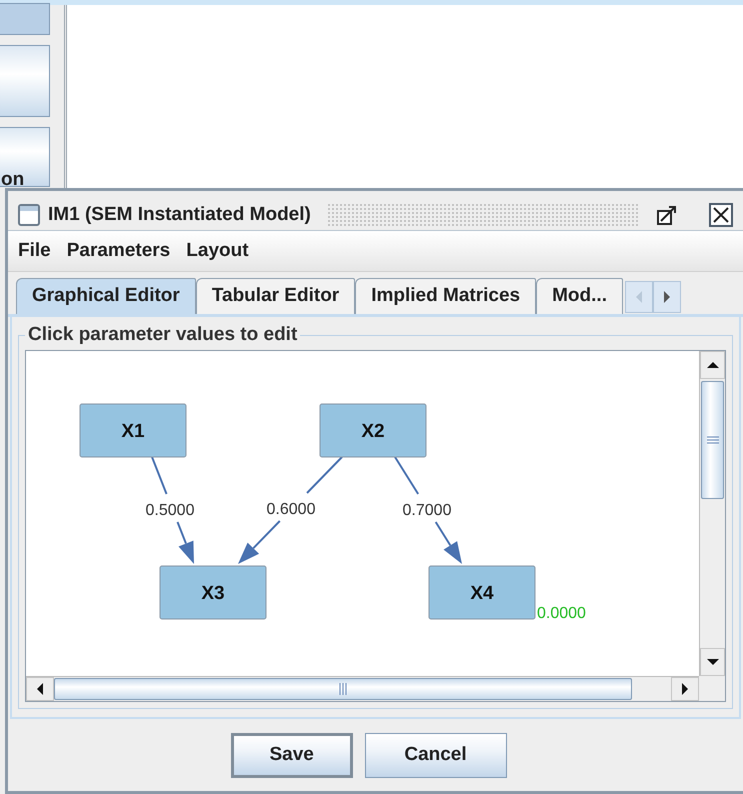  What do you see at coordinates (170, 510) in the screenshot?
I see `edge-weight: 0.5000` at bounding box center [170, 510].